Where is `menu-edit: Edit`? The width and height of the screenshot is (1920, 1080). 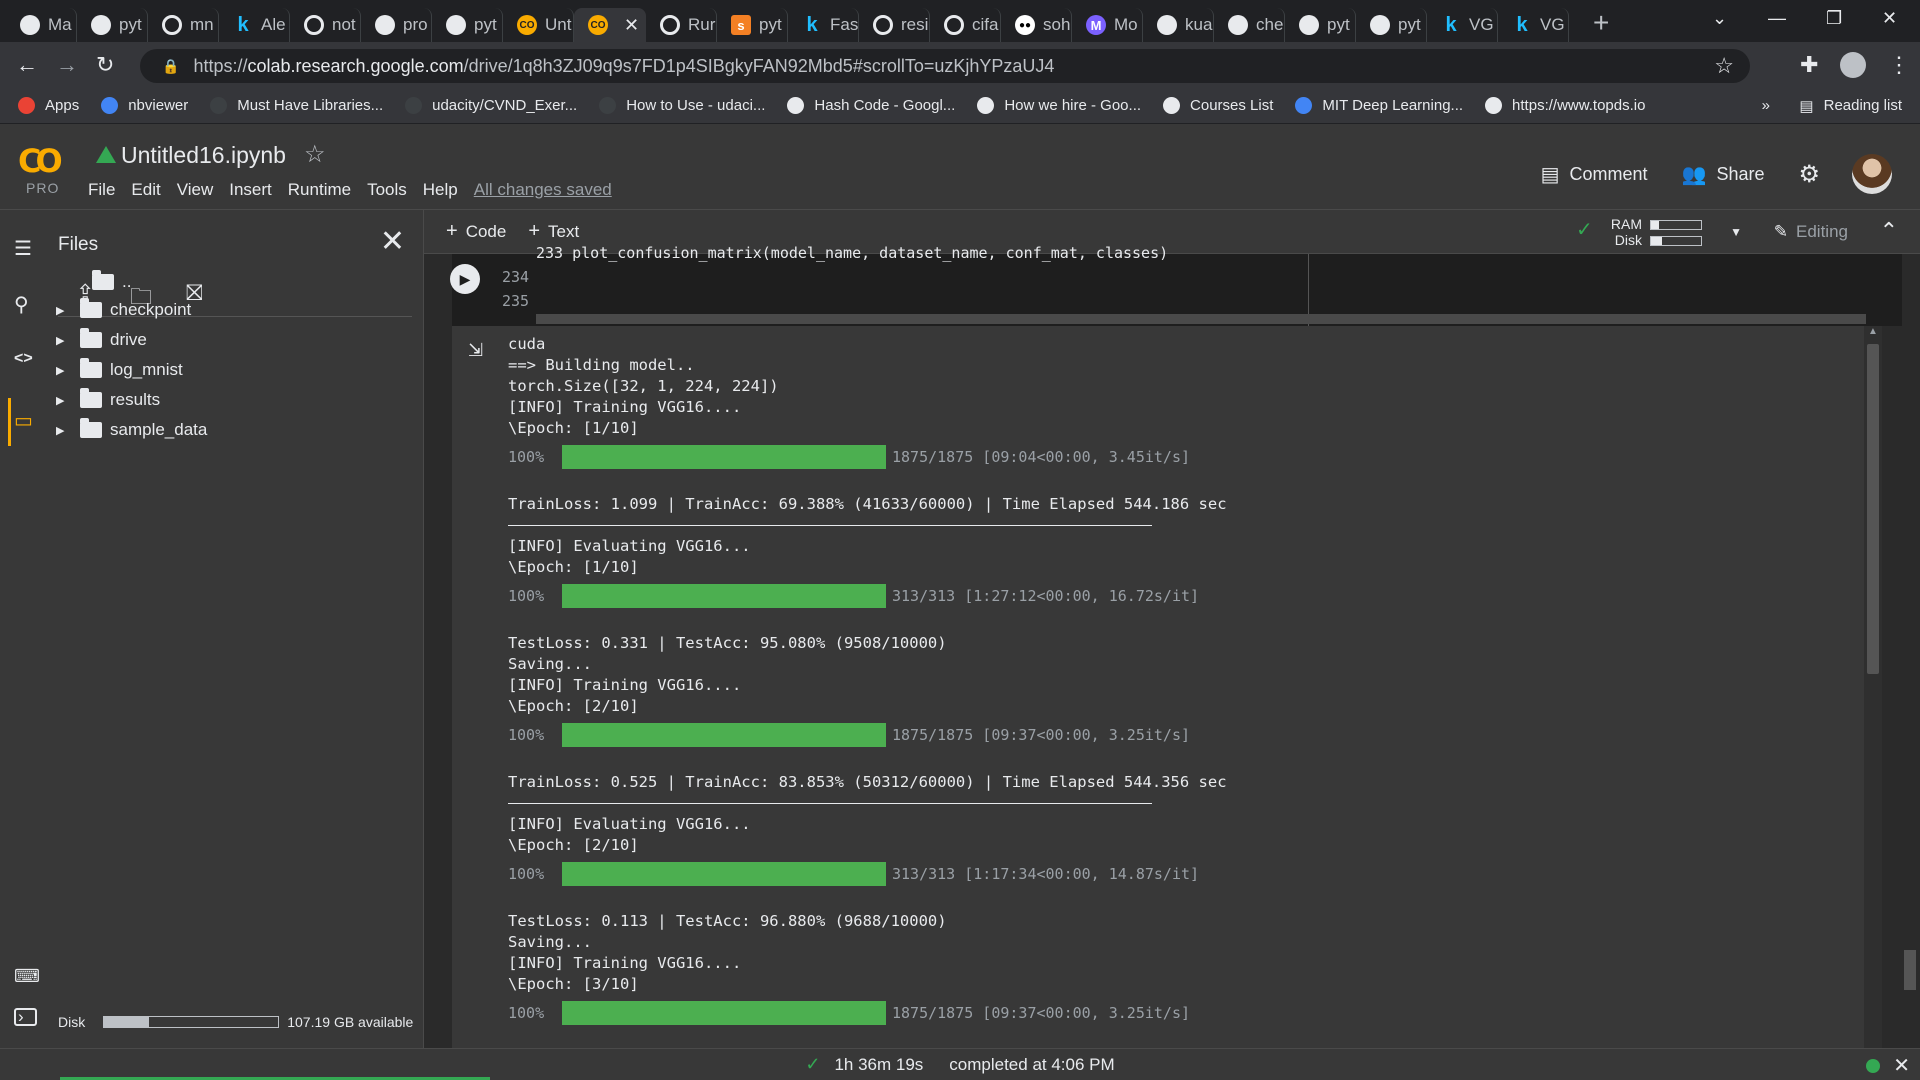
menu-edit: Edit is located at coordinates (145, 190).